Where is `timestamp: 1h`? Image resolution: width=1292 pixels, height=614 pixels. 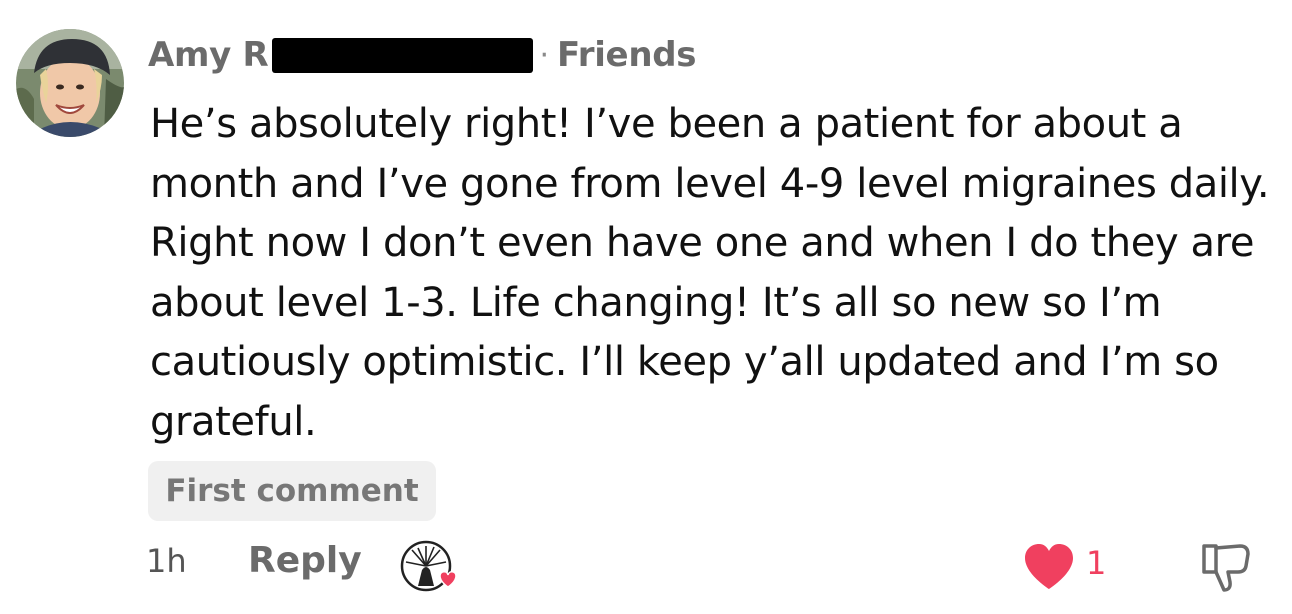 timestamp: 1h is located at coordinates (166, 561).